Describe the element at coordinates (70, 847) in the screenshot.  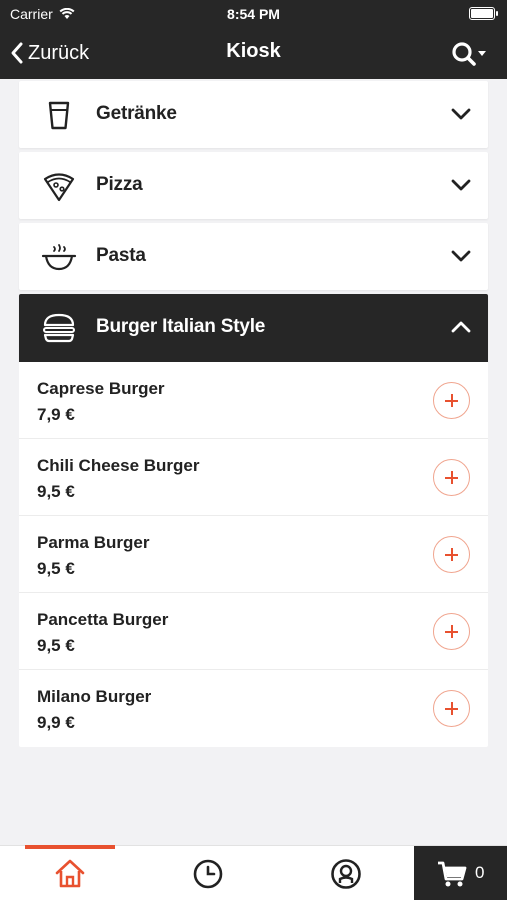
I see `active-tab-indicator` at that location.